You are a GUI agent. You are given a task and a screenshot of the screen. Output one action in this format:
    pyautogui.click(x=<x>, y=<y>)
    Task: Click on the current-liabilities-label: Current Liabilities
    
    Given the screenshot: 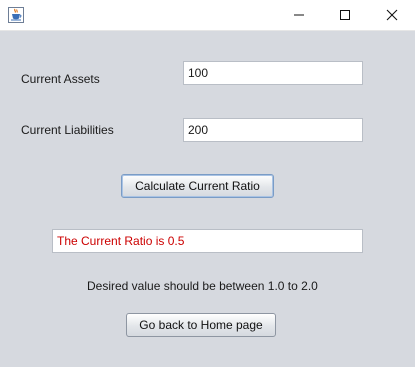 What is the action you would take?
    pyautogui.click(x=67, y=130)
    